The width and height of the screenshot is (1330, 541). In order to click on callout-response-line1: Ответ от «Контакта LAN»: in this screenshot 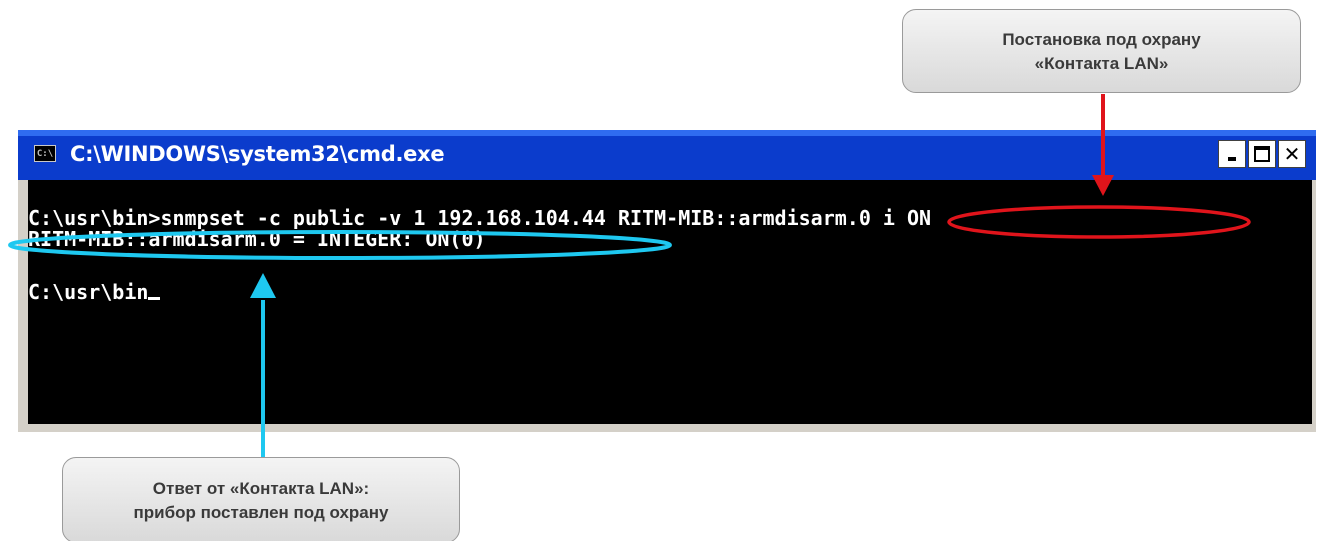, I will do `click(261, 488)`.